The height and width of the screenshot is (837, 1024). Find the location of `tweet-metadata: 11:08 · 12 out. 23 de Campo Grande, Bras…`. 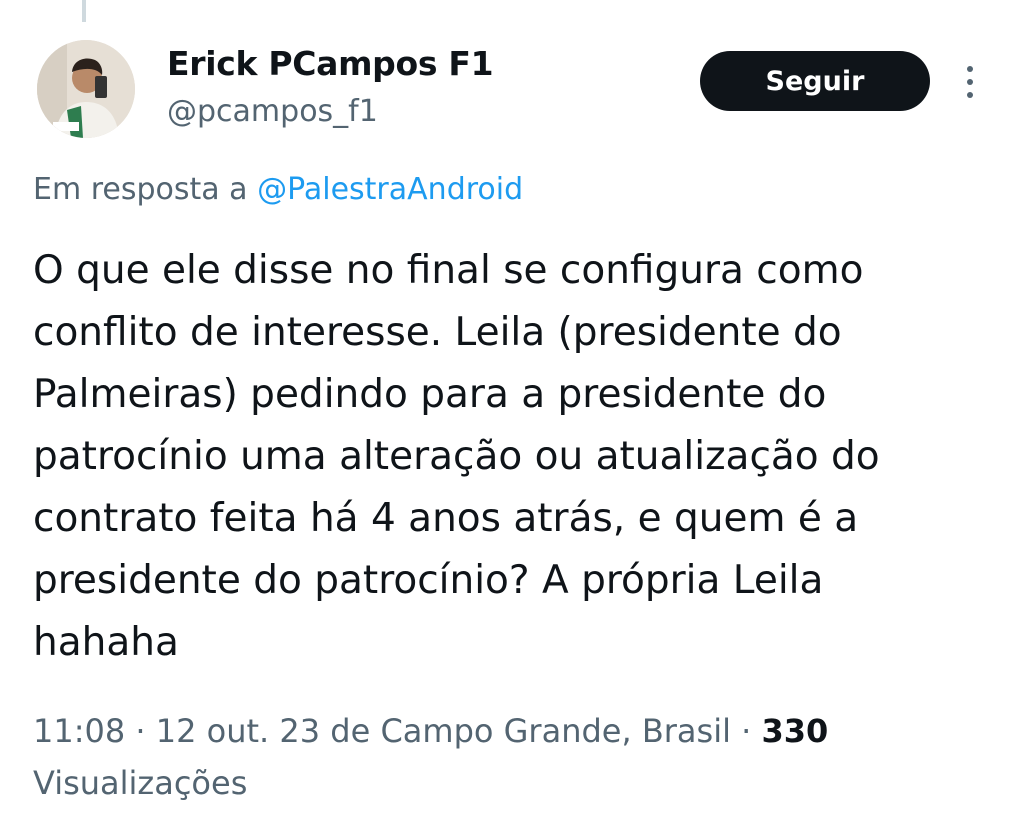

tweet-metadata: 11:08 · 12 out. 23 de Campo Grande, Bras… is located at coordinates (430, 731).